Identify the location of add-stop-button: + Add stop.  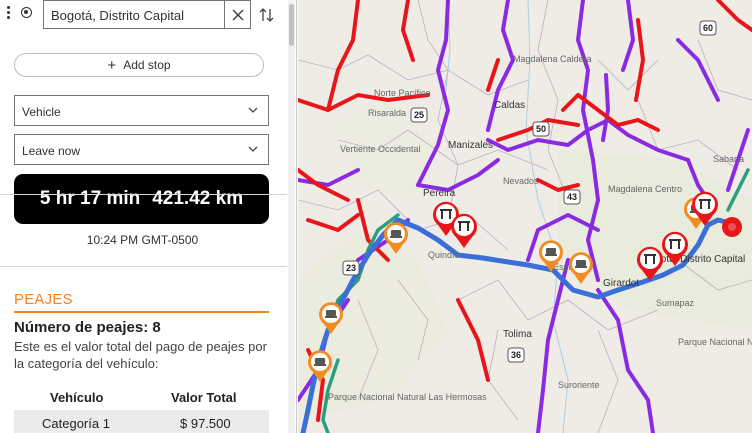
(139, 65).